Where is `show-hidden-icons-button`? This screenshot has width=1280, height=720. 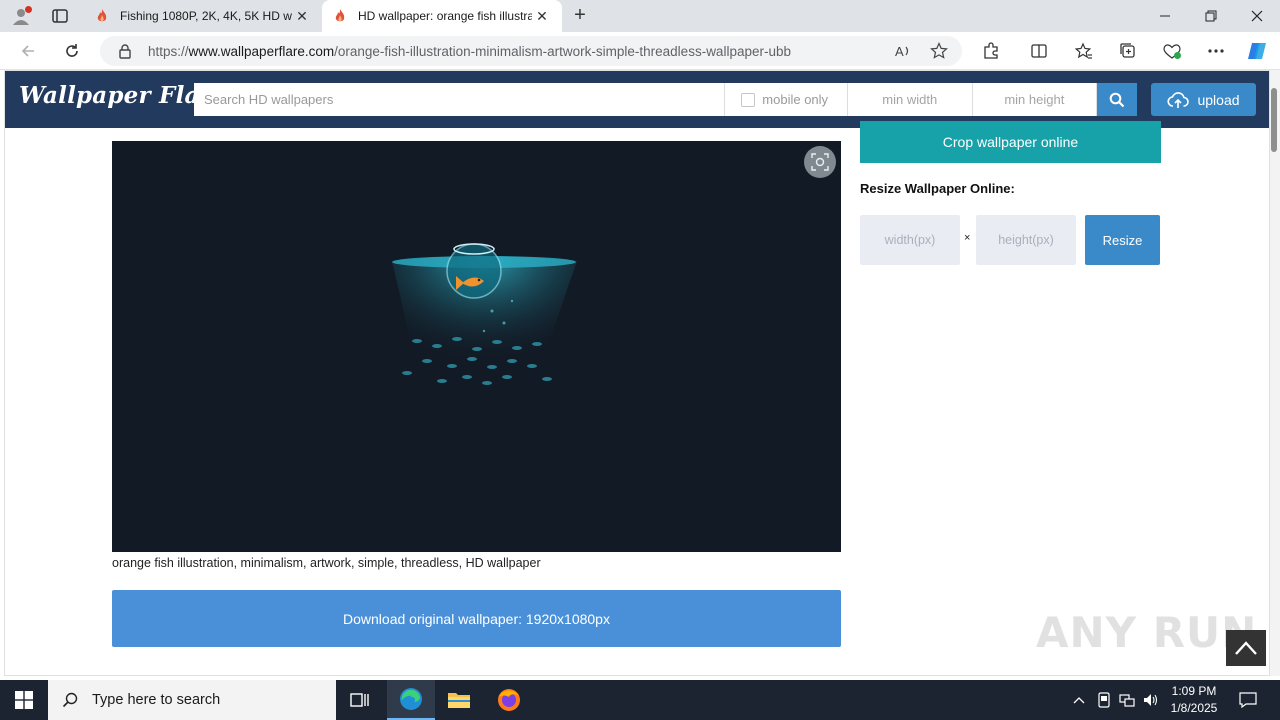 show-hidden-icons-button is located at coordinates (1079, 700).